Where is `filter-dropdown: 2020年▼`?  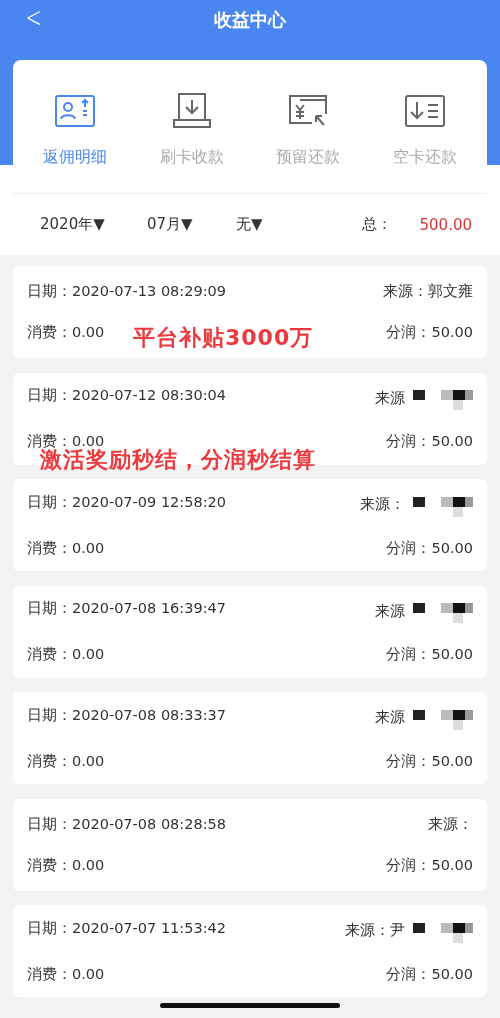
filter-dropdown: 2020年▼ is located at coordinates (93, 224).